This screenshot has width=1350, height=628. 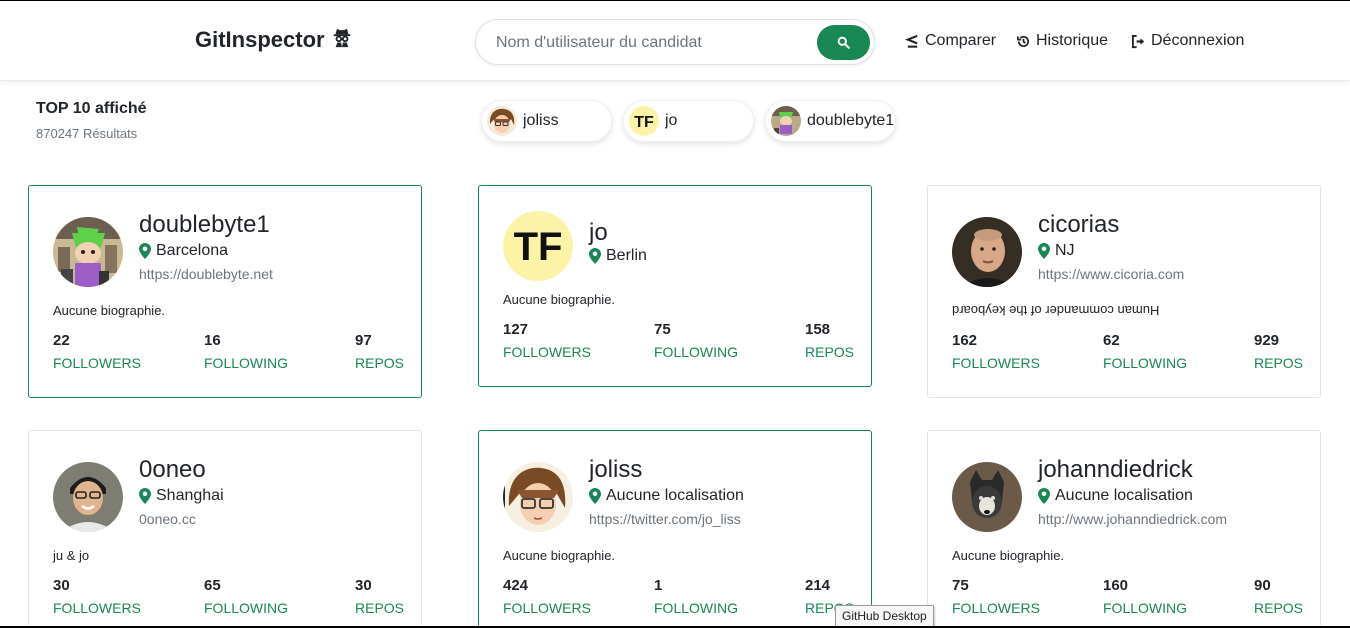 I want to click on followers-count: 75, so click(x=960, y=585).